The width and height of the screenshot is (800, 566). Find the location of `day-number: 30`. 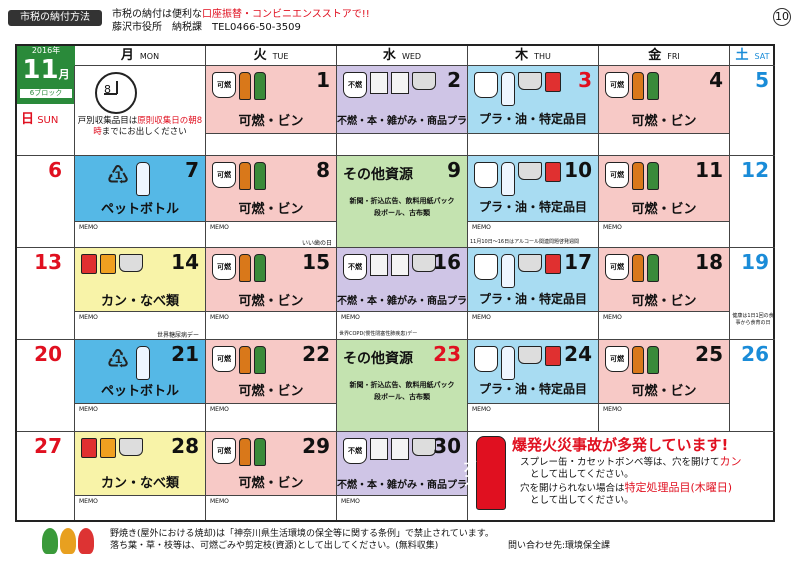

day-number: 30 is located at coordinates (447, 446).